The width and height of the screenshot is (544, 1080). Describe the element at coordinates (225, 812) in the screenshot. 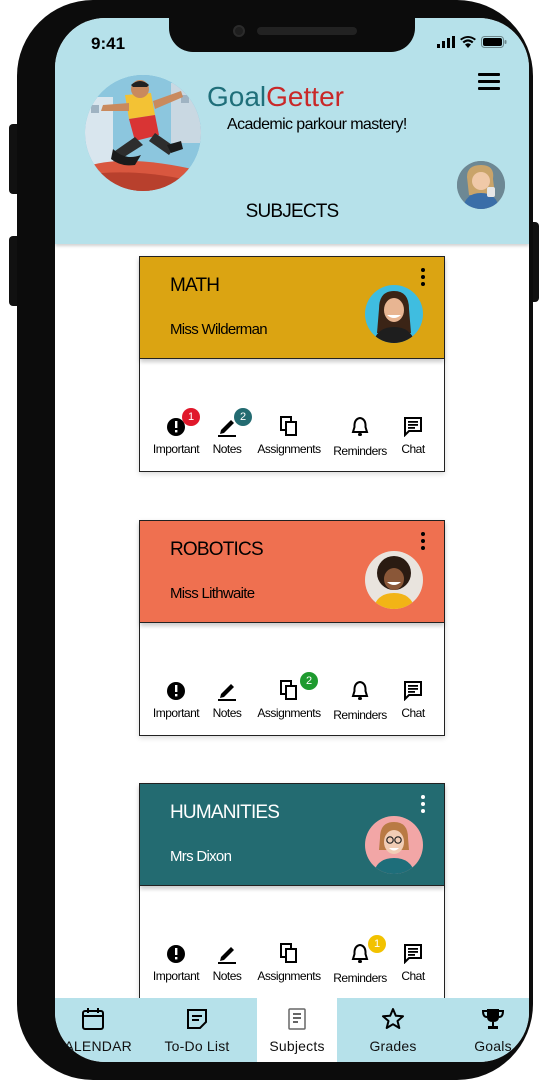

I see `subject-name: HUMANITIES` at that location.